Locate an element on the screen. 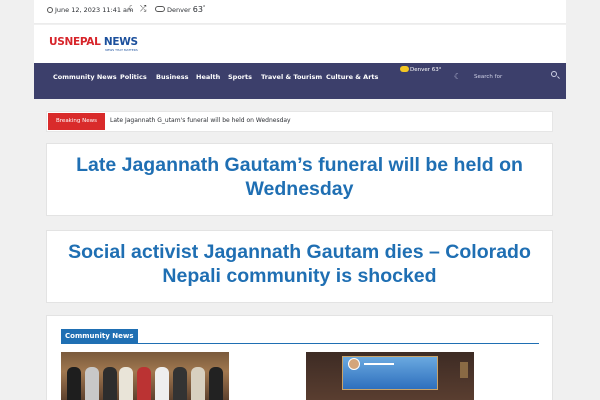  breaking-news-label: Breaking News is located at coordinates (76, 121).